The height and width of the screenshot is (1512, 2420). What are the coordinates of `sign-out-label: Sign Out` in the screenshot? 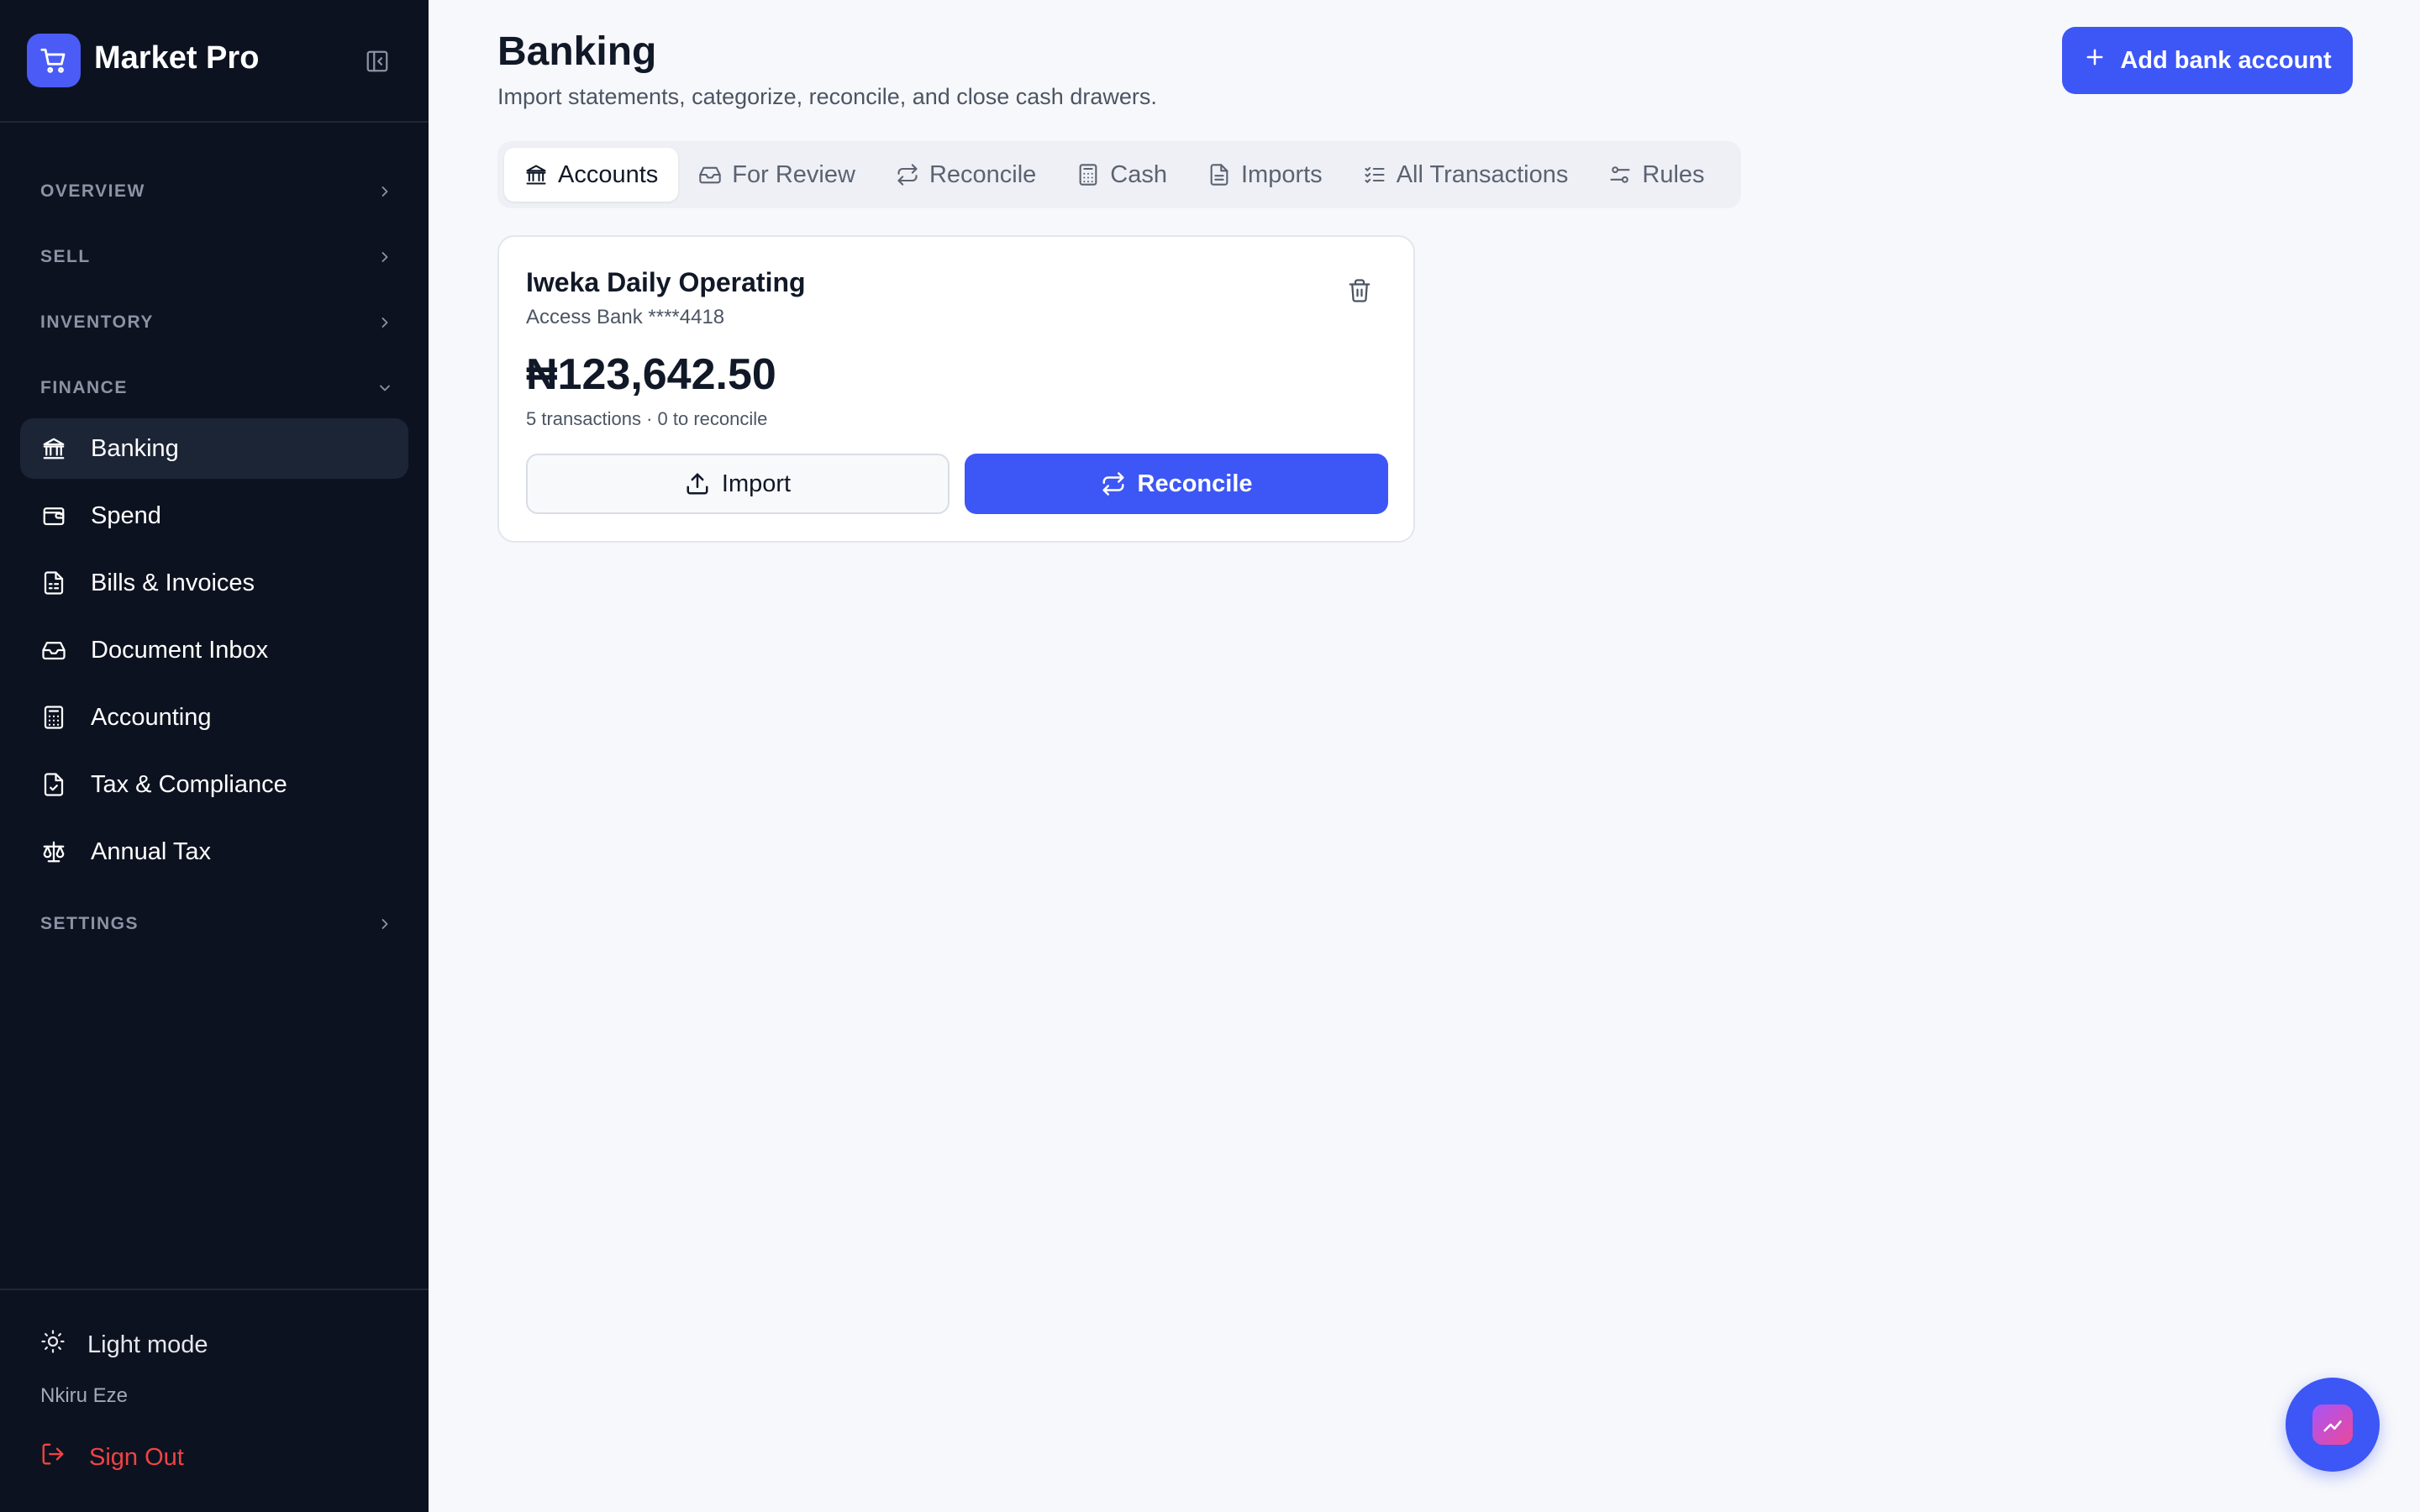 It's located at (136, 1457).